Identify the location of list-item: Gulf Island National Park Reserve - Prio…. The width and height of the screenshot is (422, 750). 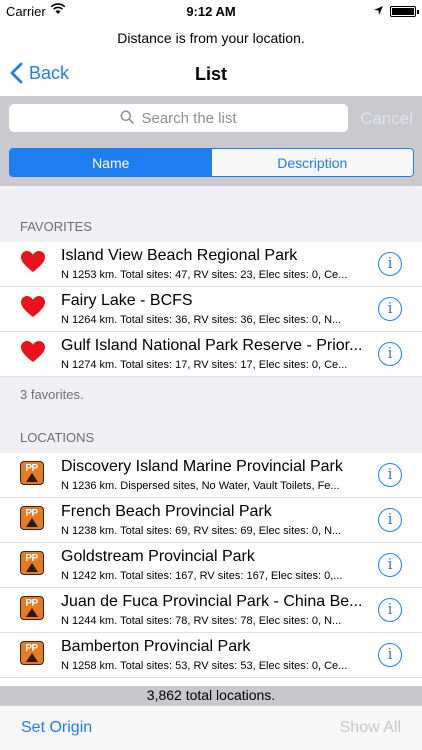
(211, 354).